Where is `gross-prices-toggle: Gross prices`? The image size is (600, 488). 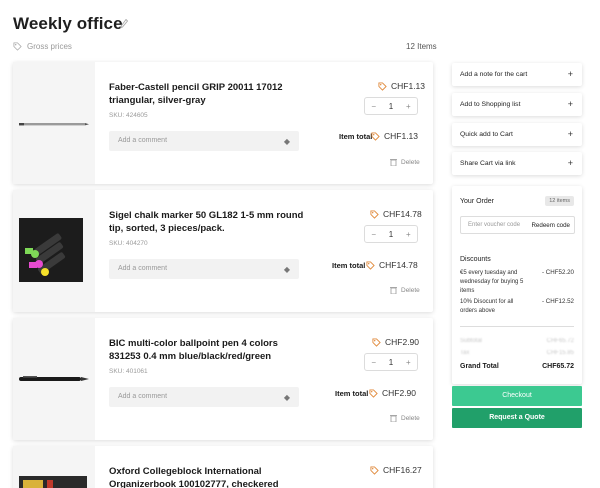 gross-prices-toggle: Gross prices is located at coordinates (42, 46).